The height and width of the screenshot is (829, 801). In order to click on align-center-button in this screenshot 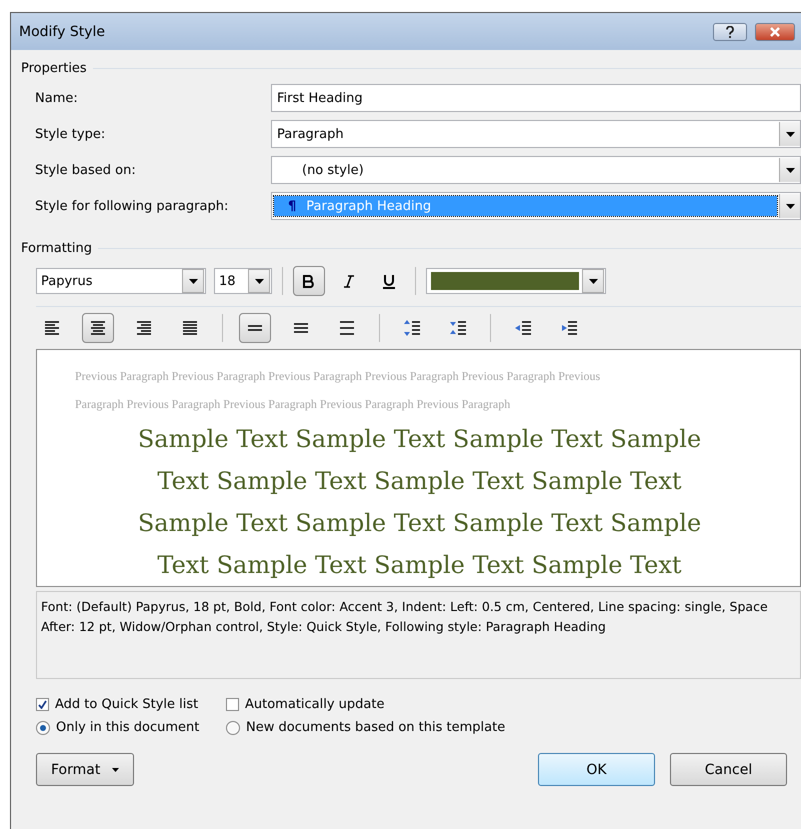, I will do `click(98, 328)`.